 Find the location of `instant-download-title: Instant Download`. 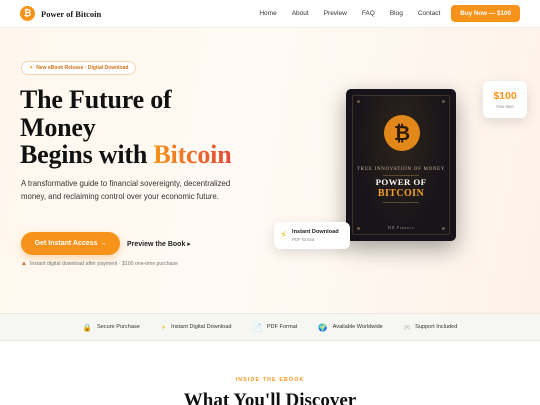

instant-download-title: Instant Download is located at coordinates (315, 232).